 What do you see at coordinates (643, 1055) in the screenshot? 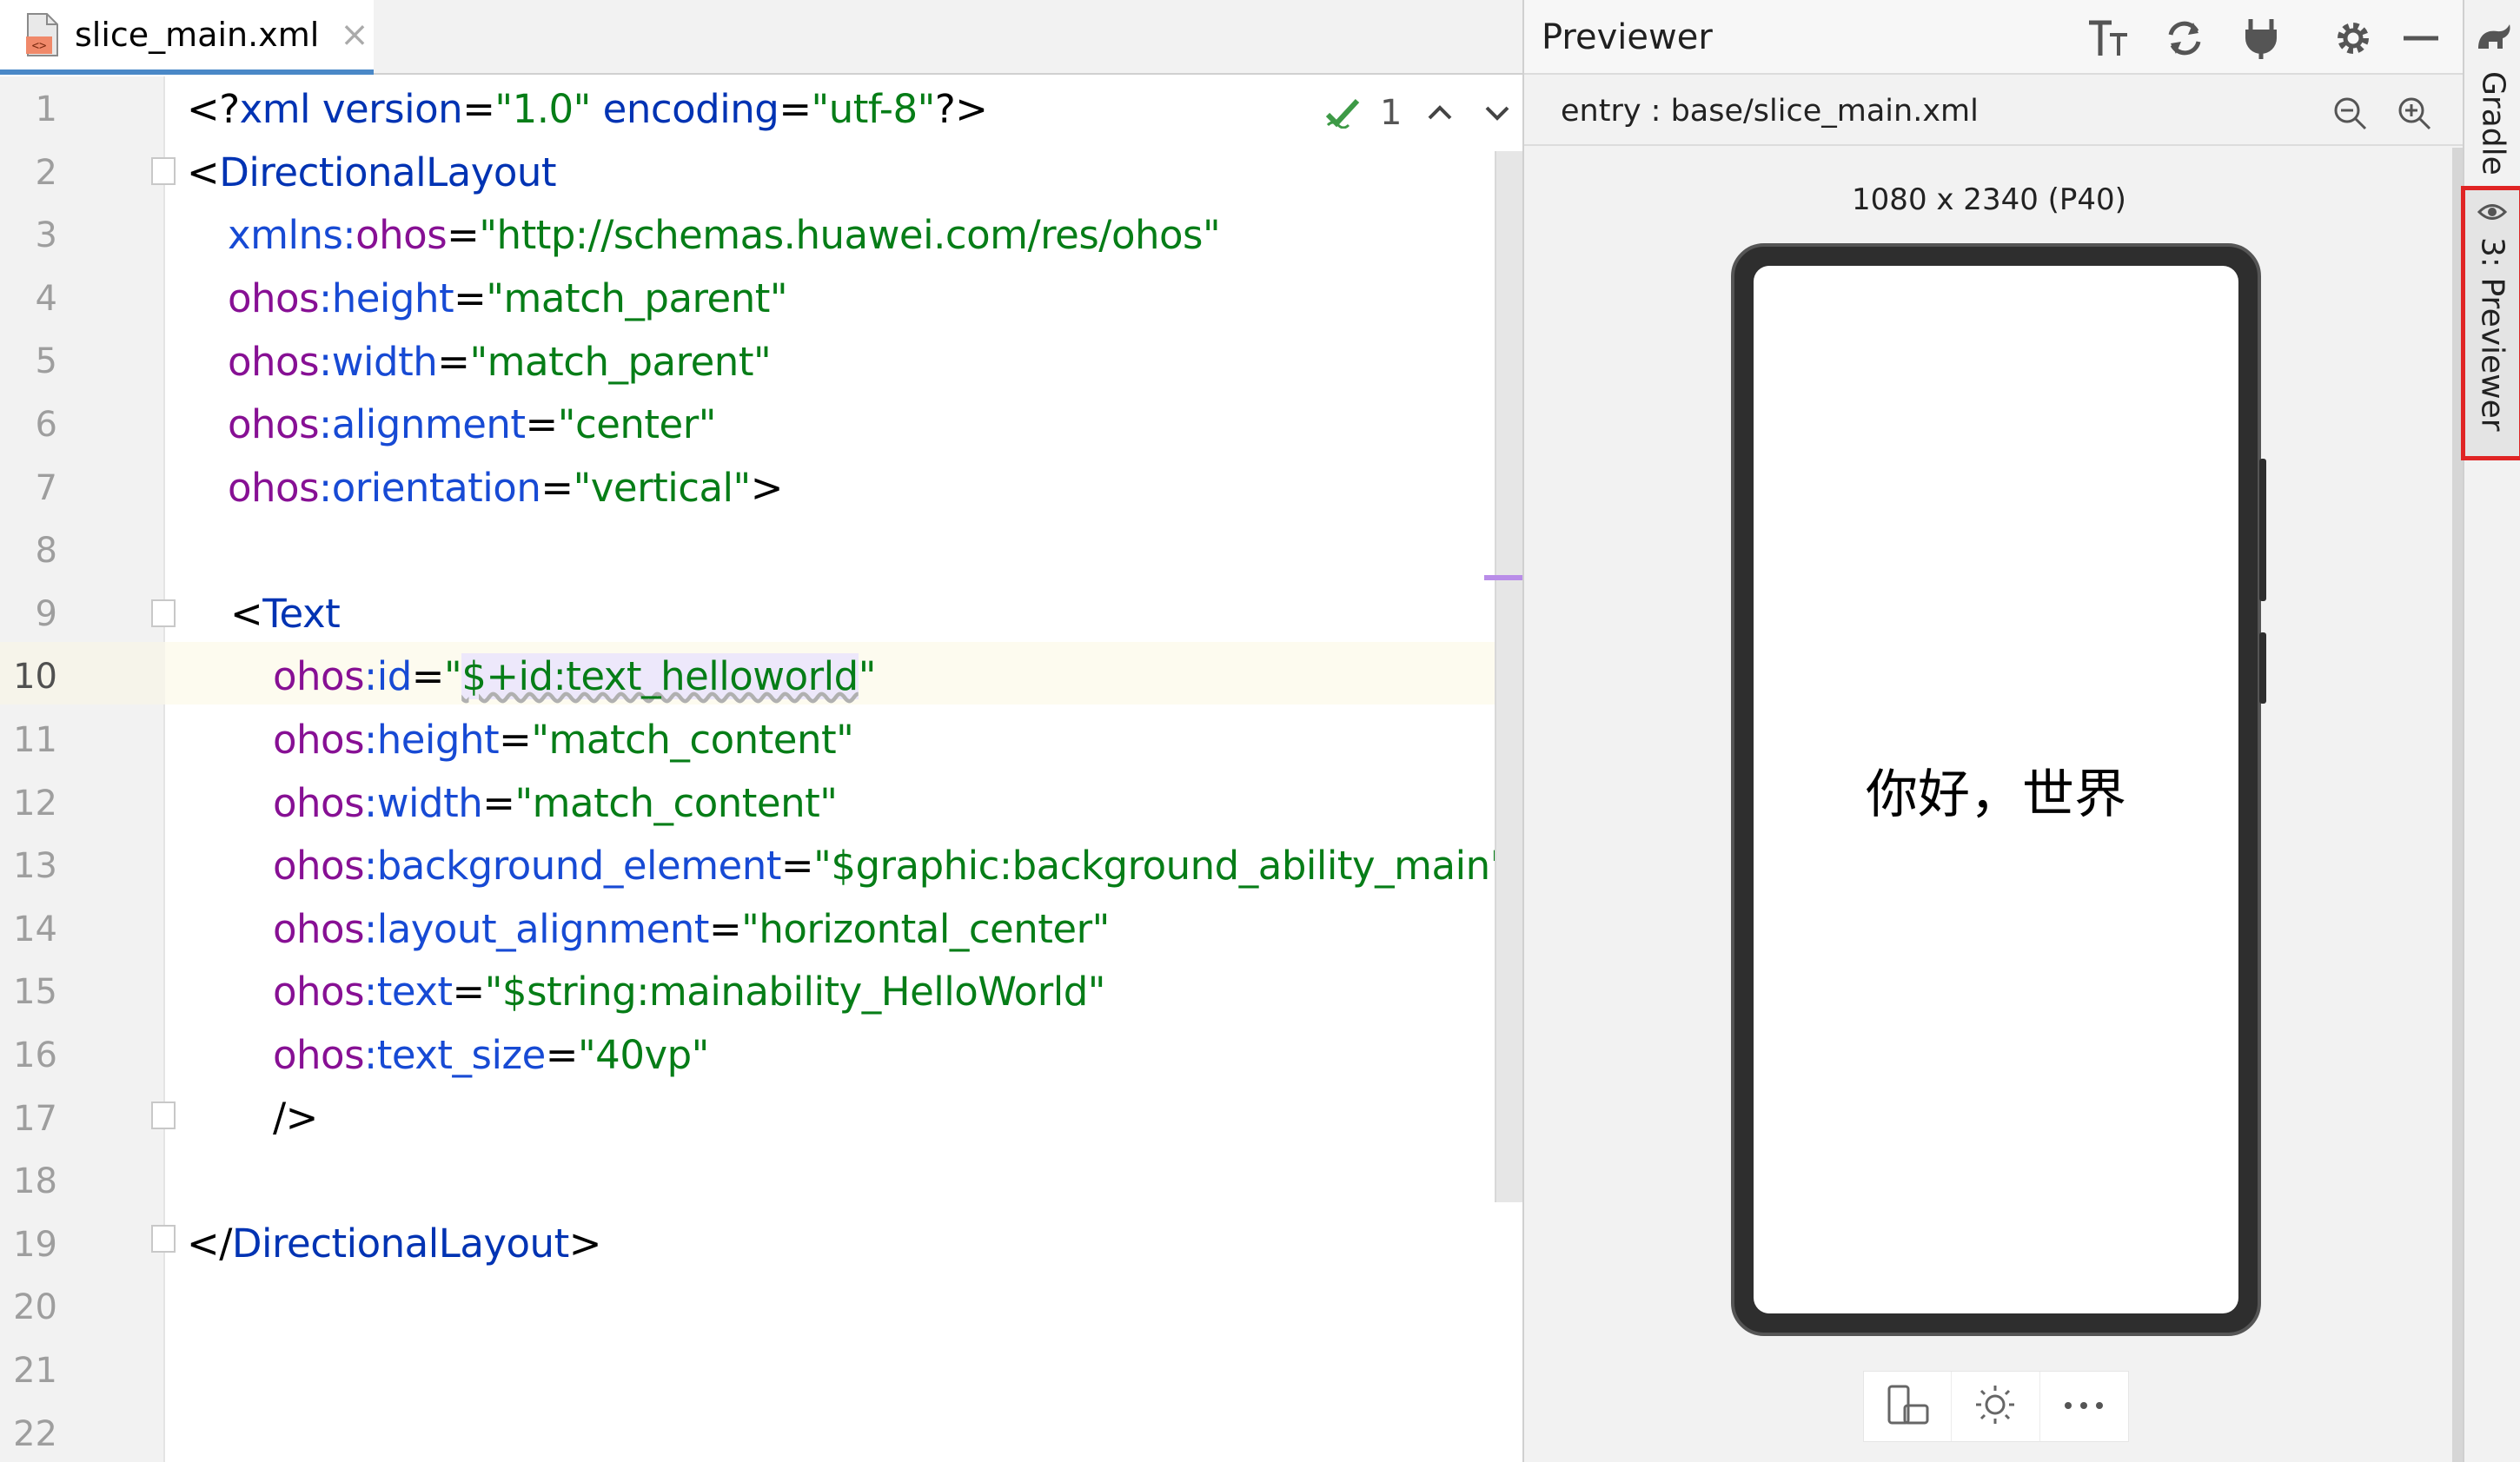
I see `code-token: "40vp"` at bounding box center [643, 1055].